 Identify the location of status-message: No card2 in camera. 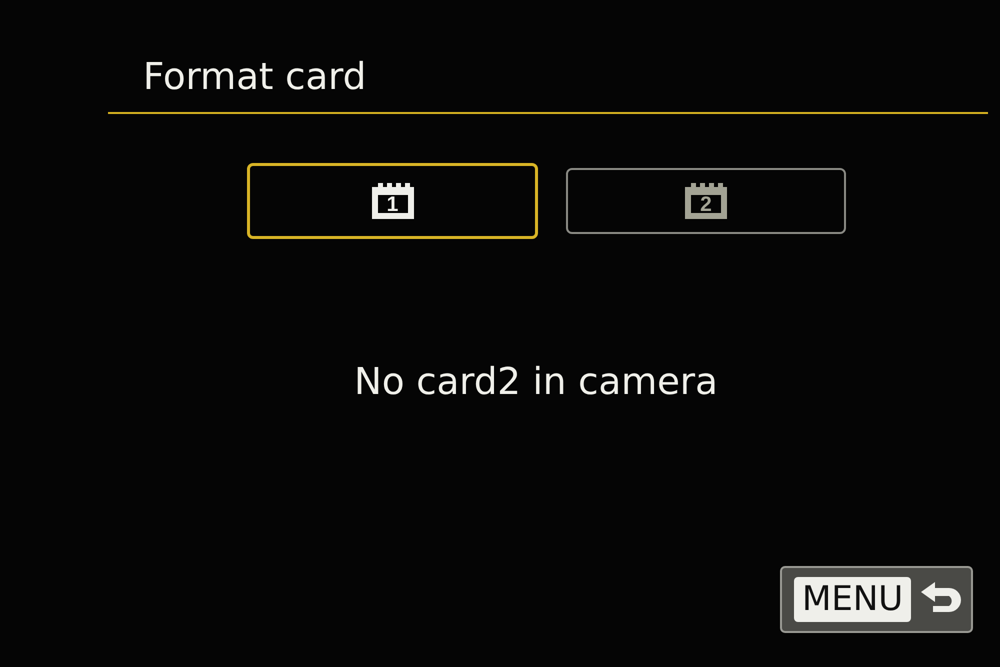
(536, 381).